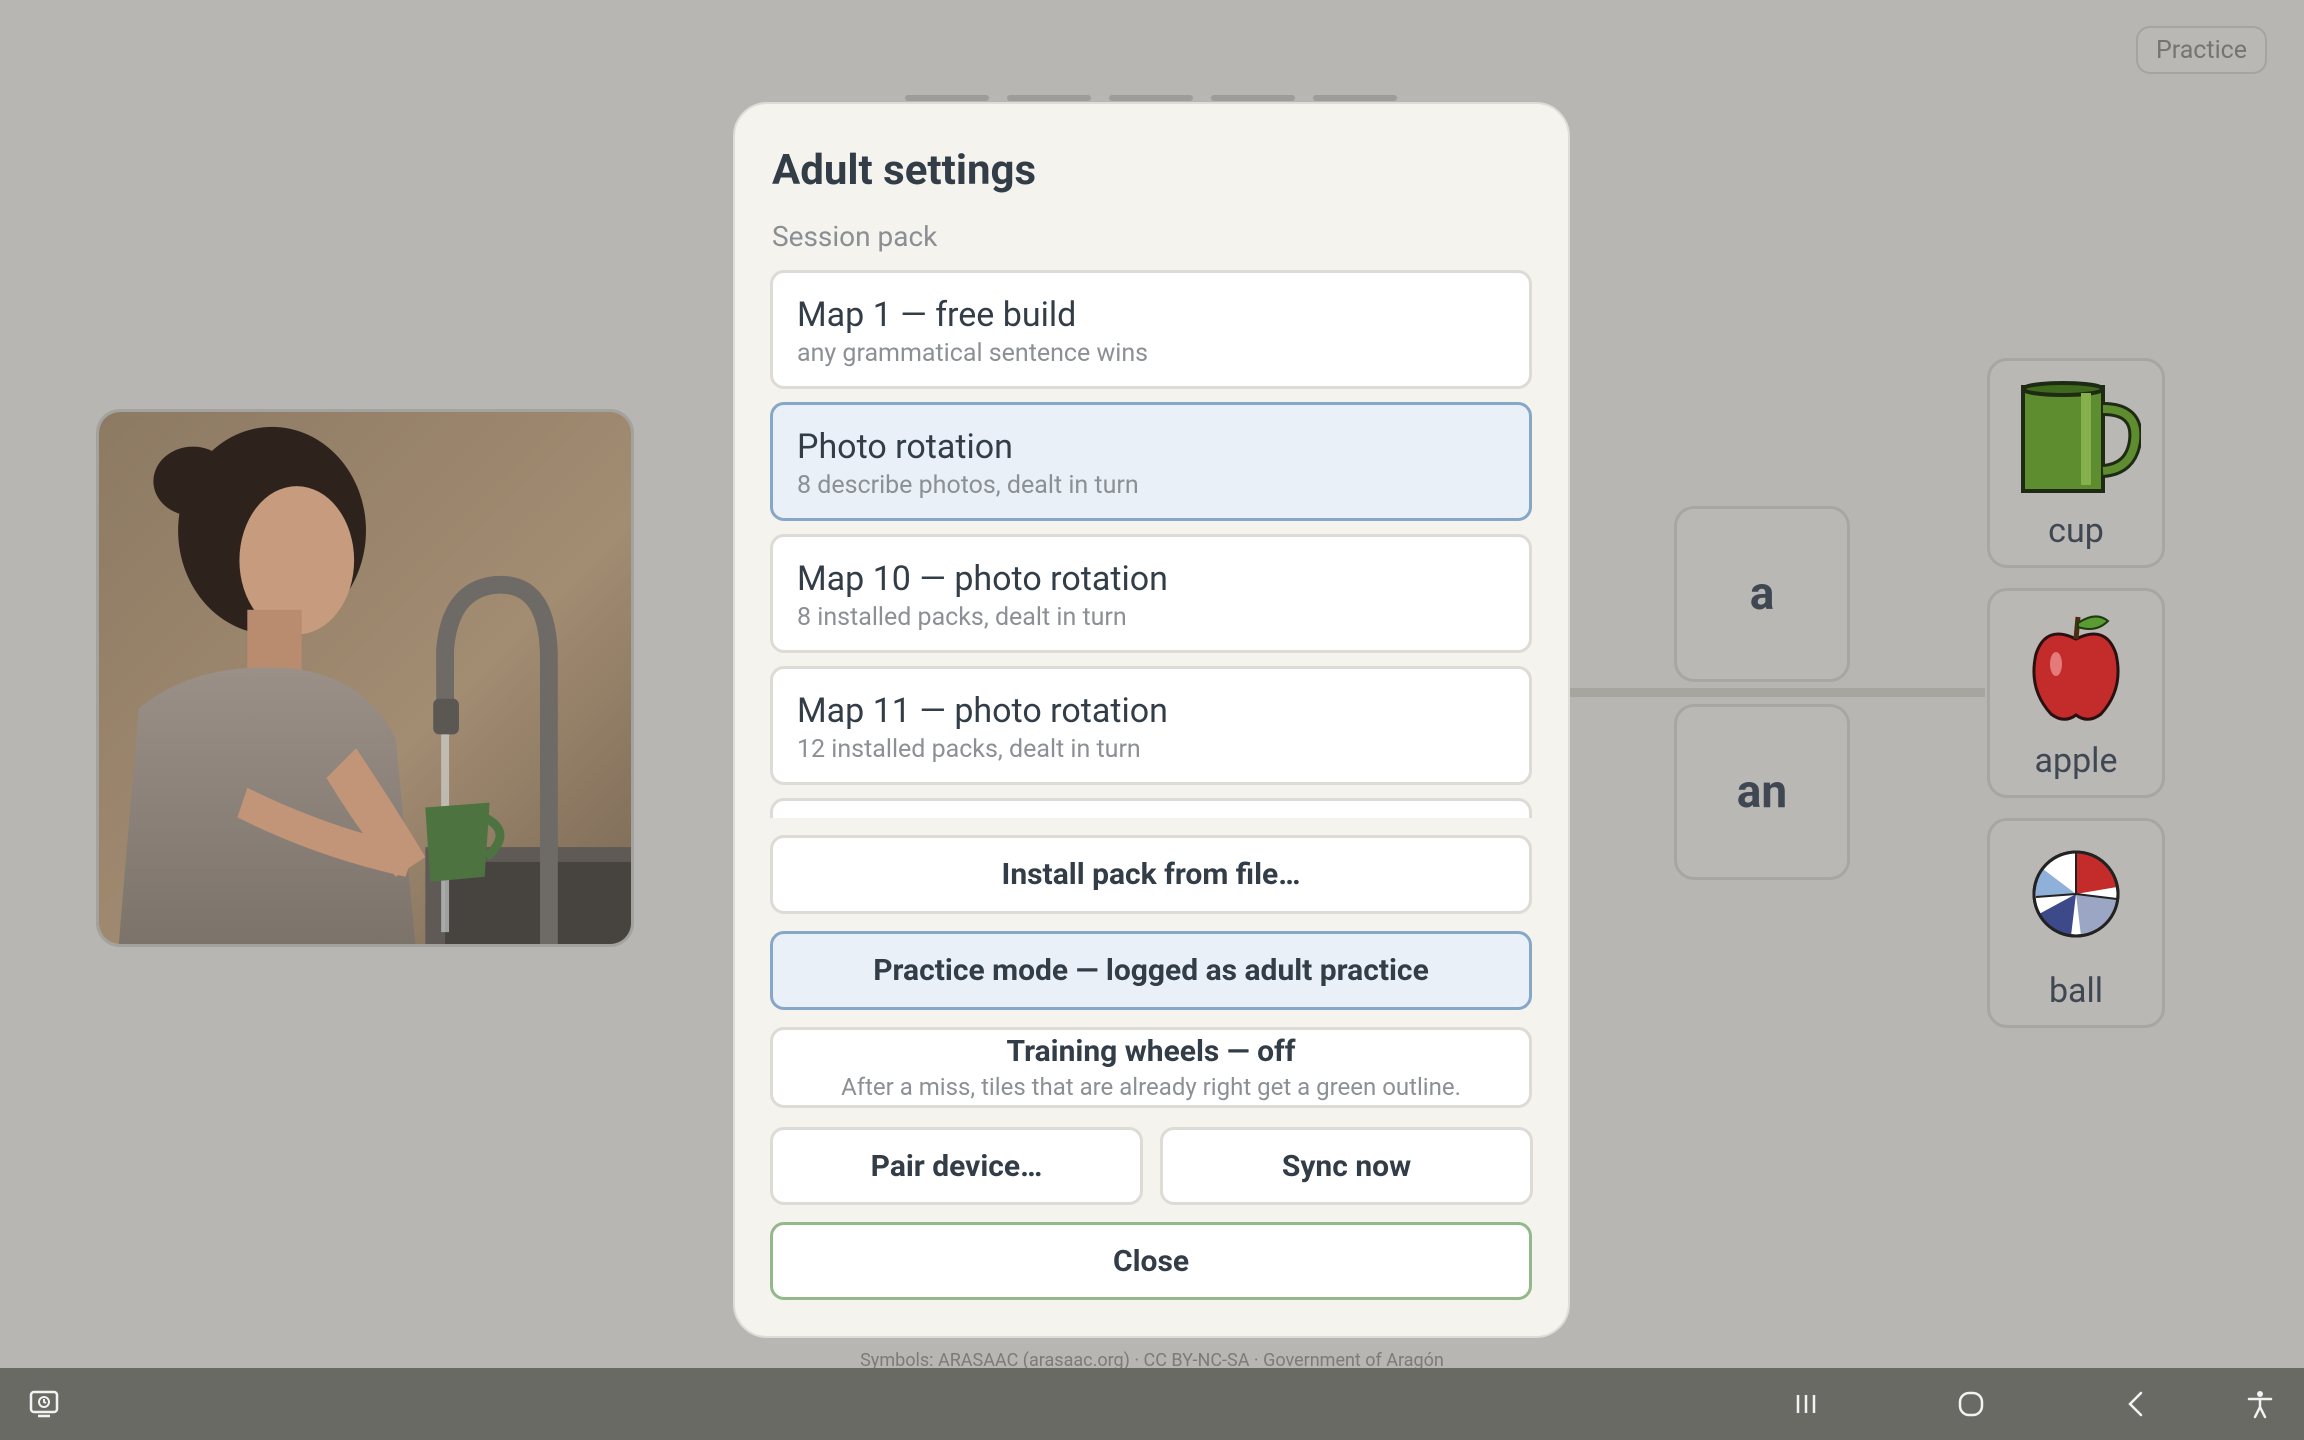 This screenshot has width=2304, height=1440. Describe the element at coordinates (905, 447) in the screenshot. I see `pack-title: Photo rotation` at that location.